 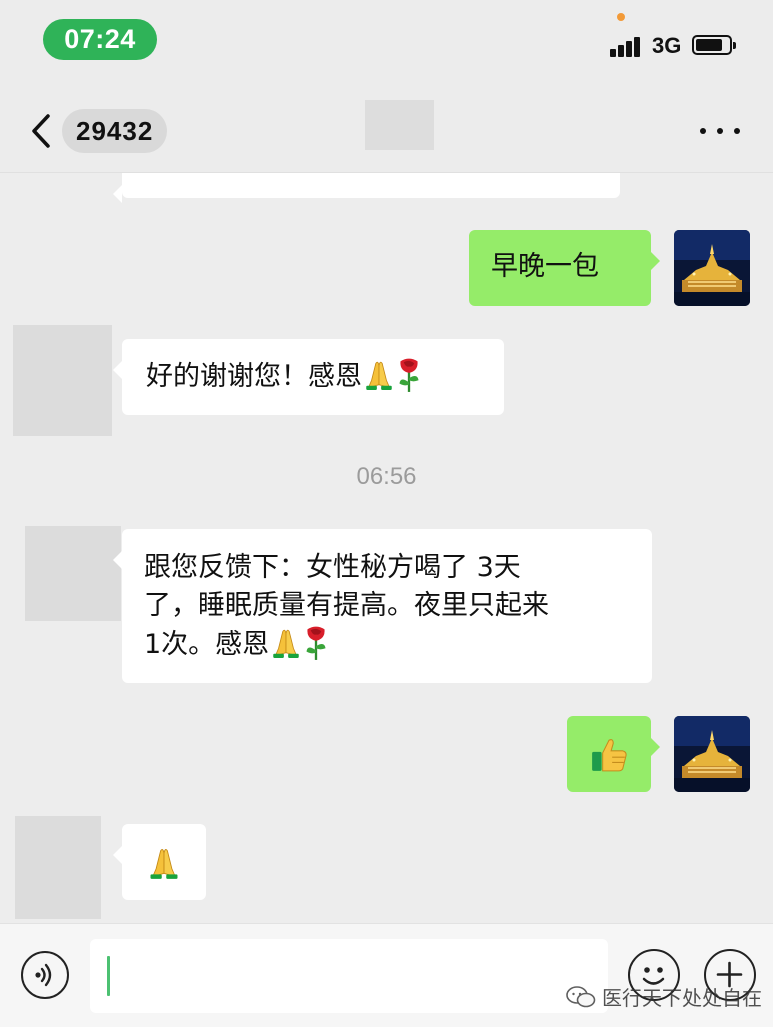 I want to click on message-text: 早晚一包, so click(x=545, y=266).